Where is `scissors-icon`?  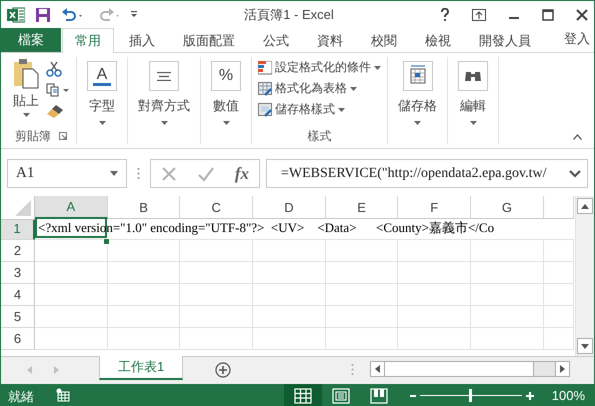 scissors-icon is located at coordinates (54, 69).